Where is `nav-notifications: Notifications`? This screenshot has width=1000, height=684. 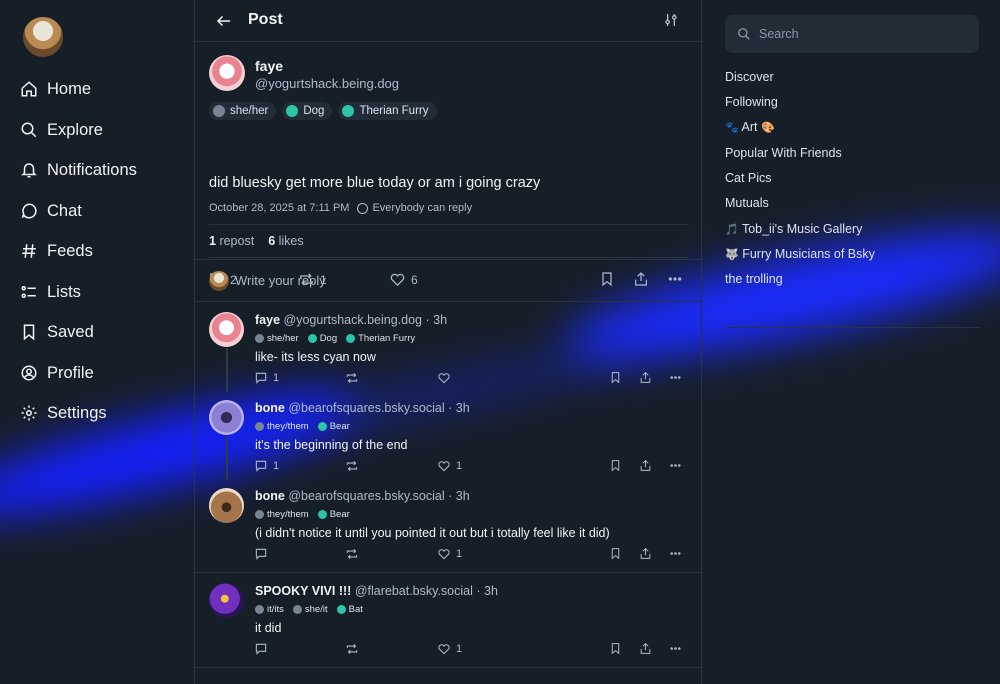
nav-notifications: Notifications is located at coordinates (78, 170).